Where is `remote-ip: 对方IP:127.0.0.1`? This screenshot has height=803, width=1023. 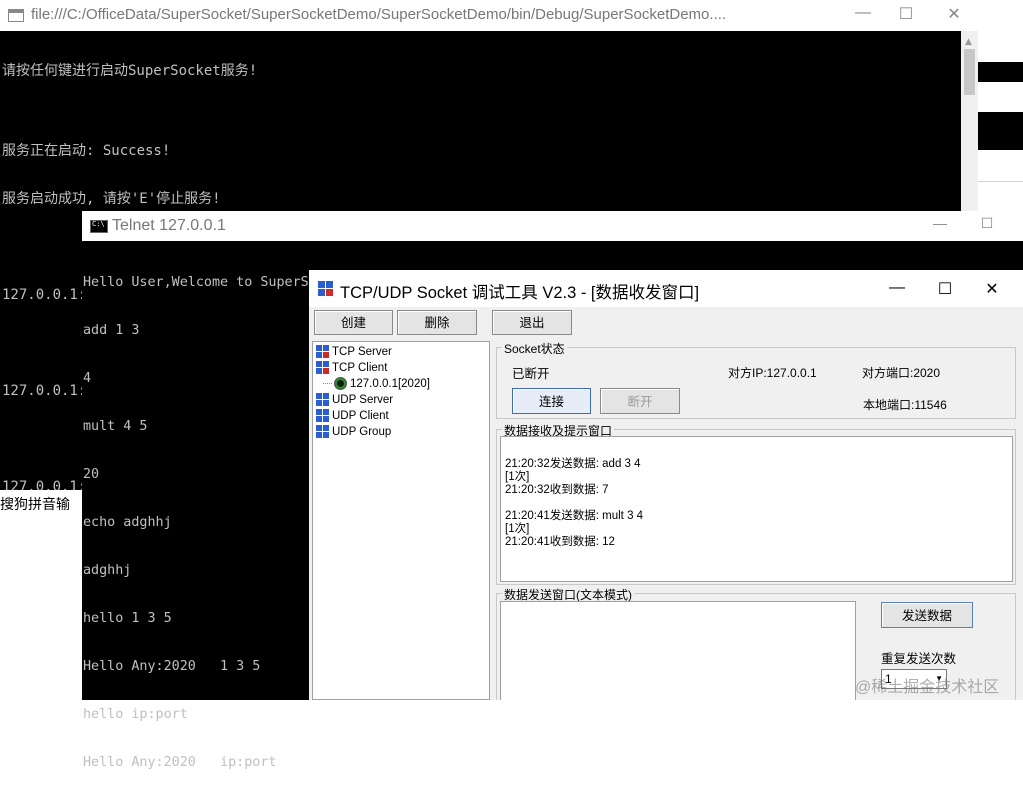
remote-ip: 对方IP:127.0.0.1 is located at coordinates (772, 373).